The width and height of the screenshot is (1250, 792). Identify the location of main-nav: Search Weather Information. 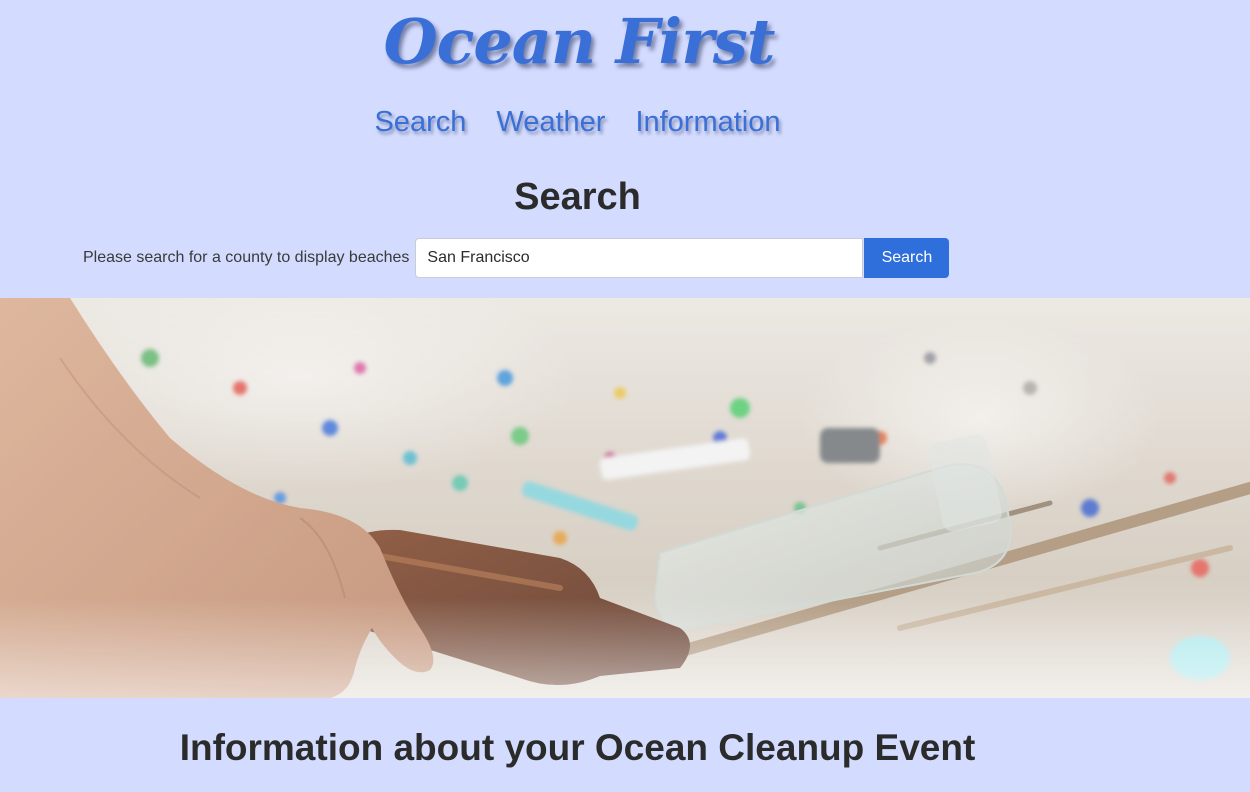
(577, 122).